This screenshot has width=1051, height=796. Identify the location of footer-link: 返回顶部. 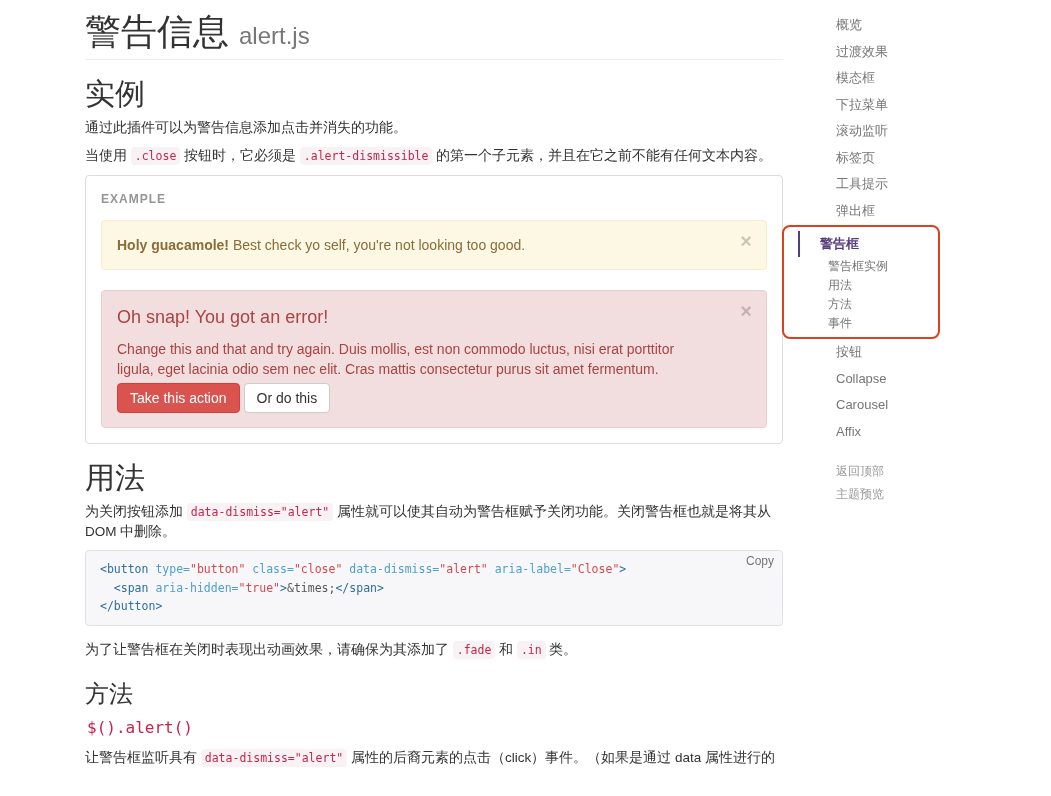
(898, 471).